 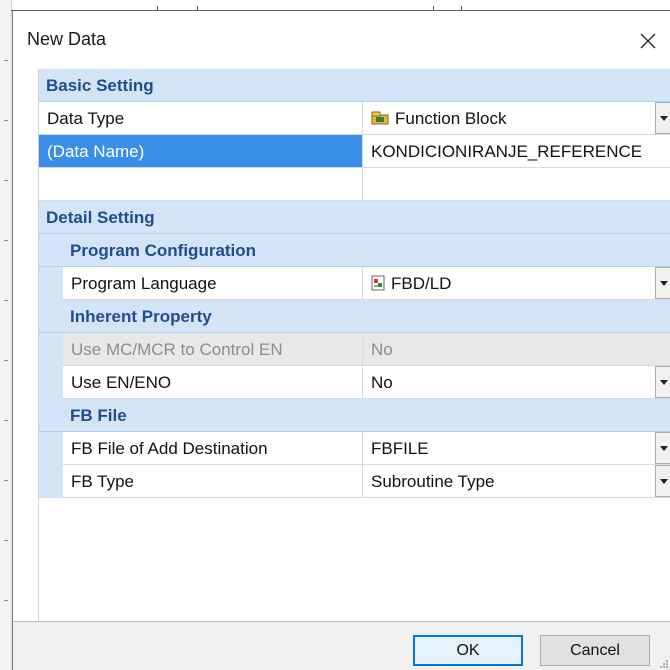 I want to click on program-language-dropdown-button, so click(x=662, y=283).